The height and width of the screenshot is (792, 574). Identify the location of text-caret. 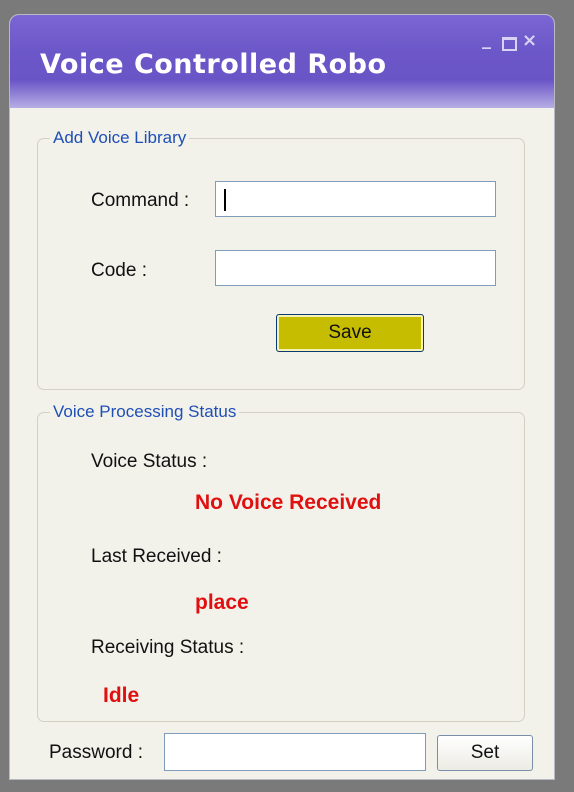
(225, 200).